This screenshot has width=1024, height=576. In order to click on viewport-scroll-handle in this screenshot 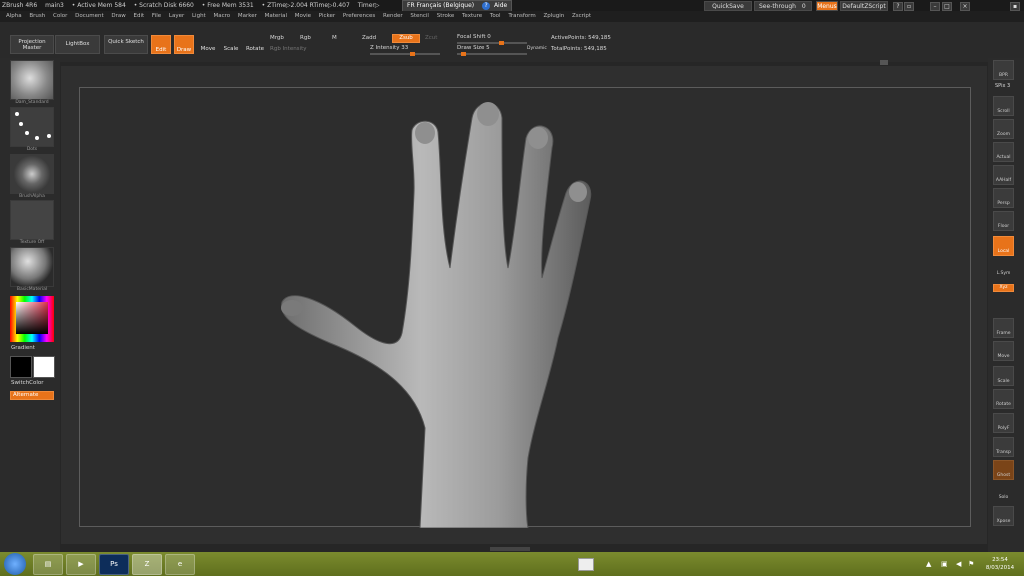, I will do `click(884, 62)`.